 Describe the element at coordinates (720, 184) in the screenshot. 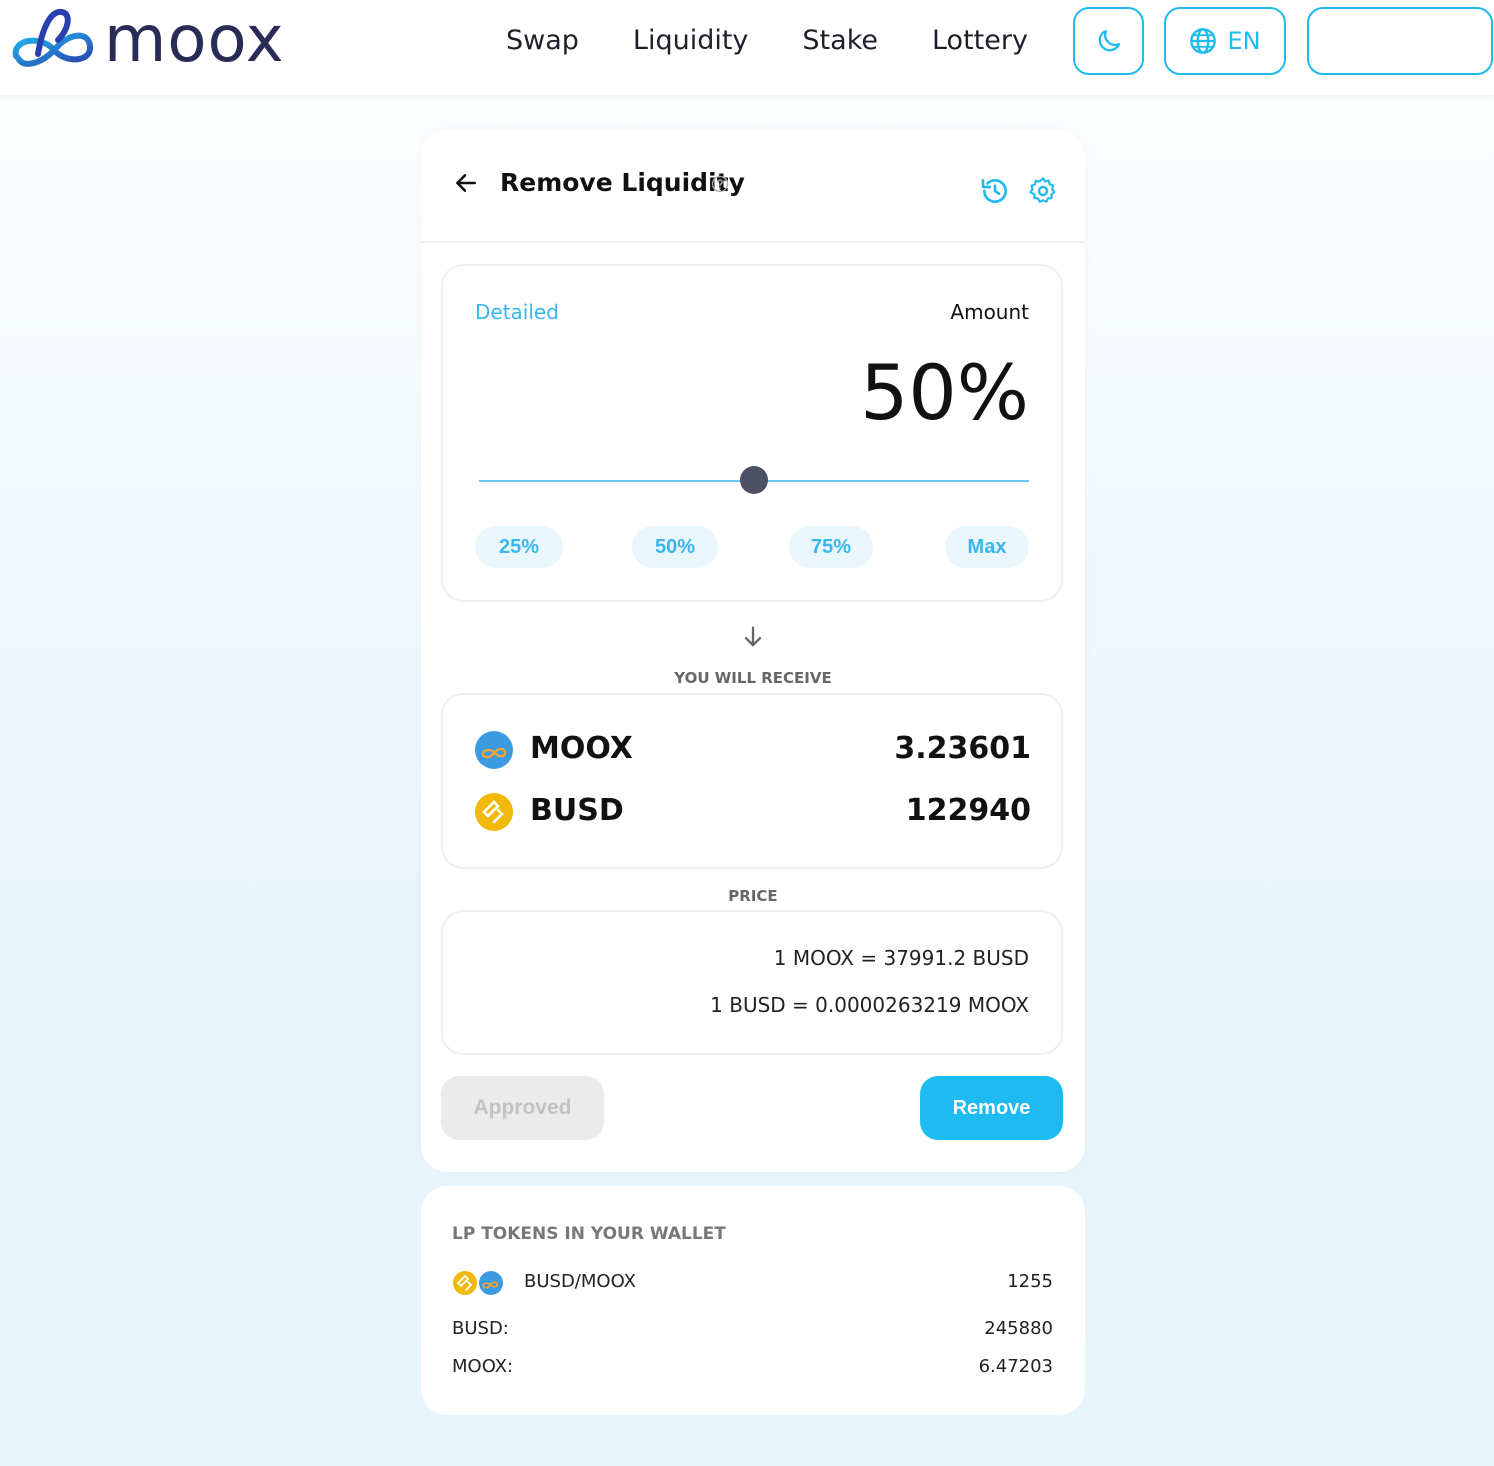

I see `help-icon` at that location.